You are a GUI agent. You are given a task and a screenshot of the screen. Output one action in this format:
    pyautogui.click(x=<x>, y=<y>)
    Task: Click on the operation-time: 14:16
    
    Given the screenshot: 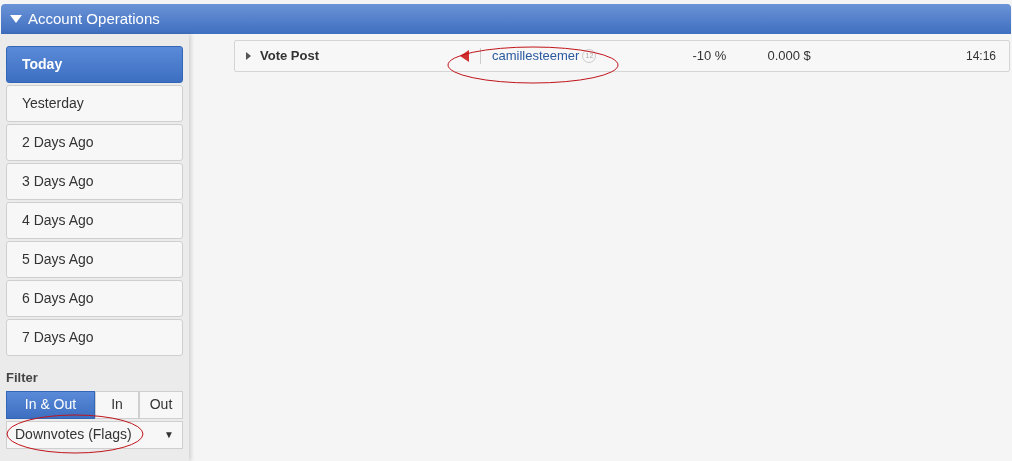 What is the action you would take?
    pyautogui.click(x=980, y=56)
    